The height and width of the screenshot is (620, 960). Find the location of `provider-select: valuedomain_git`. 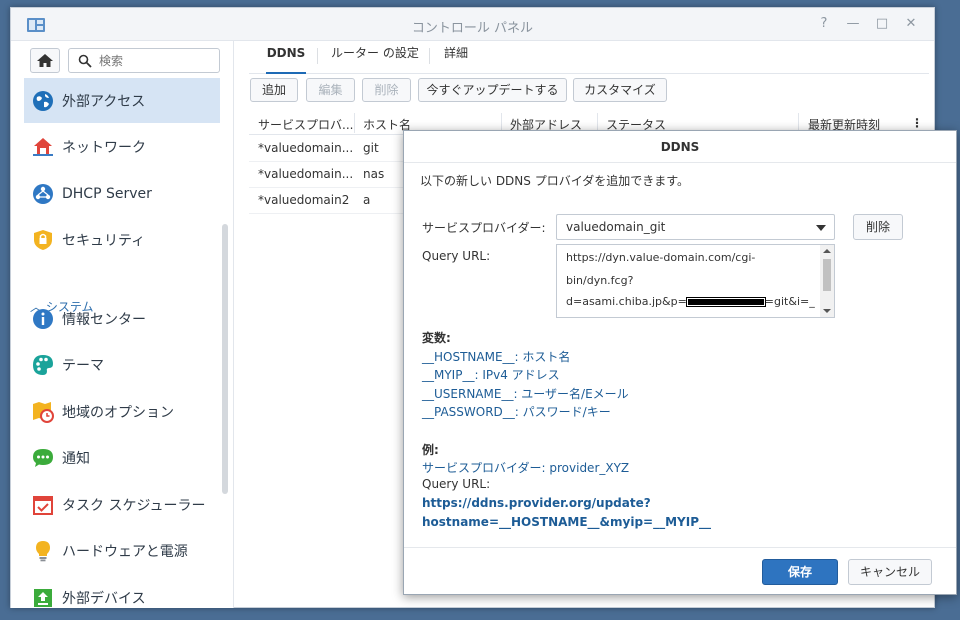

provider-select: valuedomain_git is located at coordinates (695, 227).